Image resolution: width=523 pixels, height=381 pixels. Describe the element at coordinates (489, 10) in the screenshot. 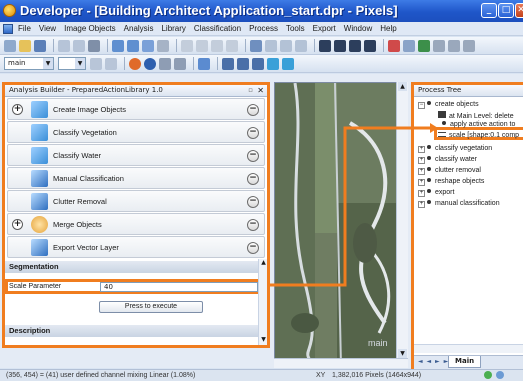

I see `minimize-button: _` at that location.